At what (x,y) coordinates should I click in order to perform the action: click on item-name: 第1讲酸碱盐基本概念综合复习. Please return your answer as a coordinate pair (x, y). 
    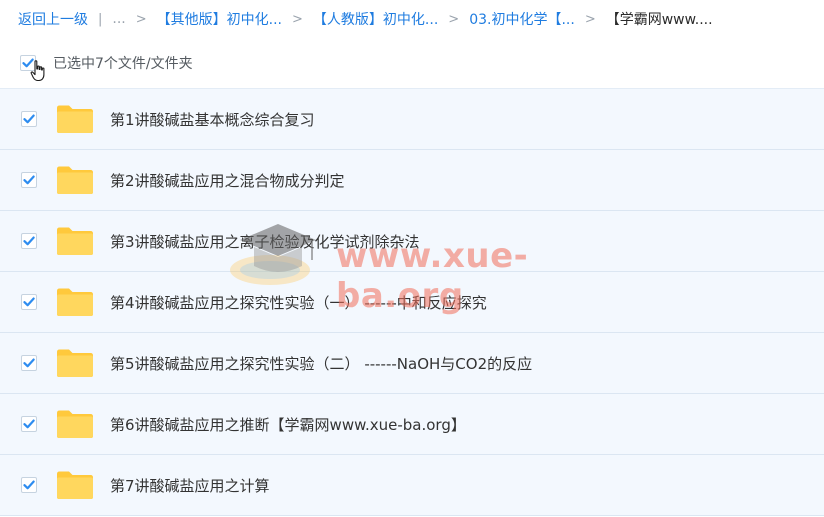
    Looking at the image, I should click on (212, 119).